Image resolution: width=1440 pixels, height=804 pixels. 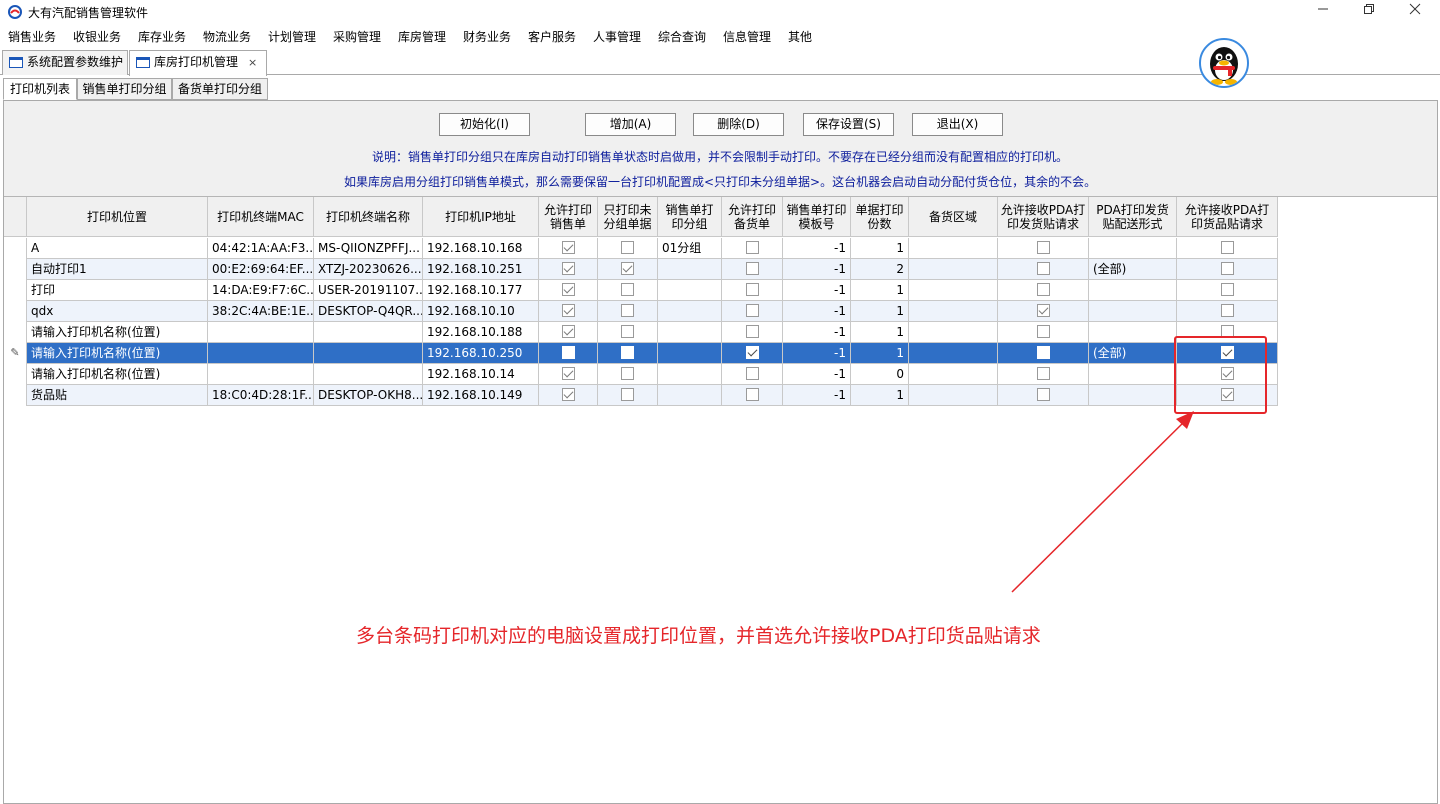 What do you see at coordinates (1102, 502) in the screenshot?
I see `annotation-arrow` at bounding box center [1102, 502].